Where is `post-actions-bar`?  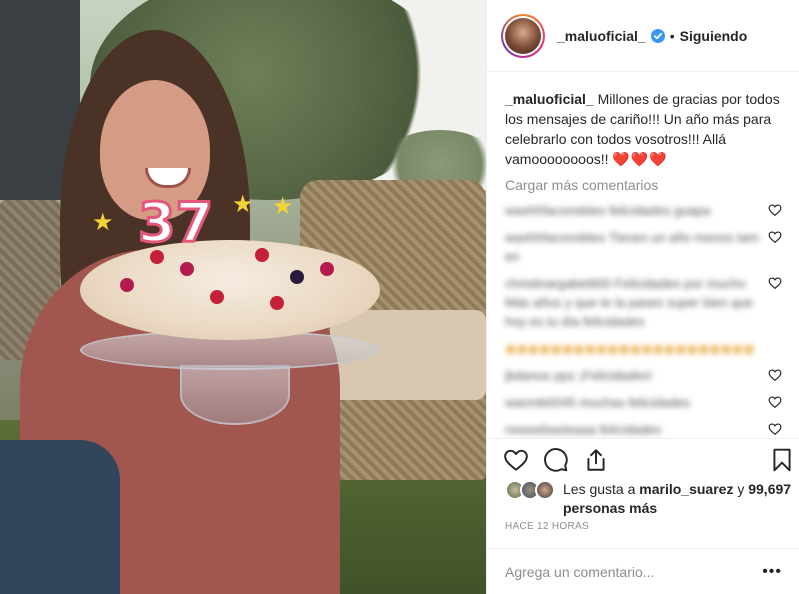
post-actions-bar is located at coordinates (643, 458).